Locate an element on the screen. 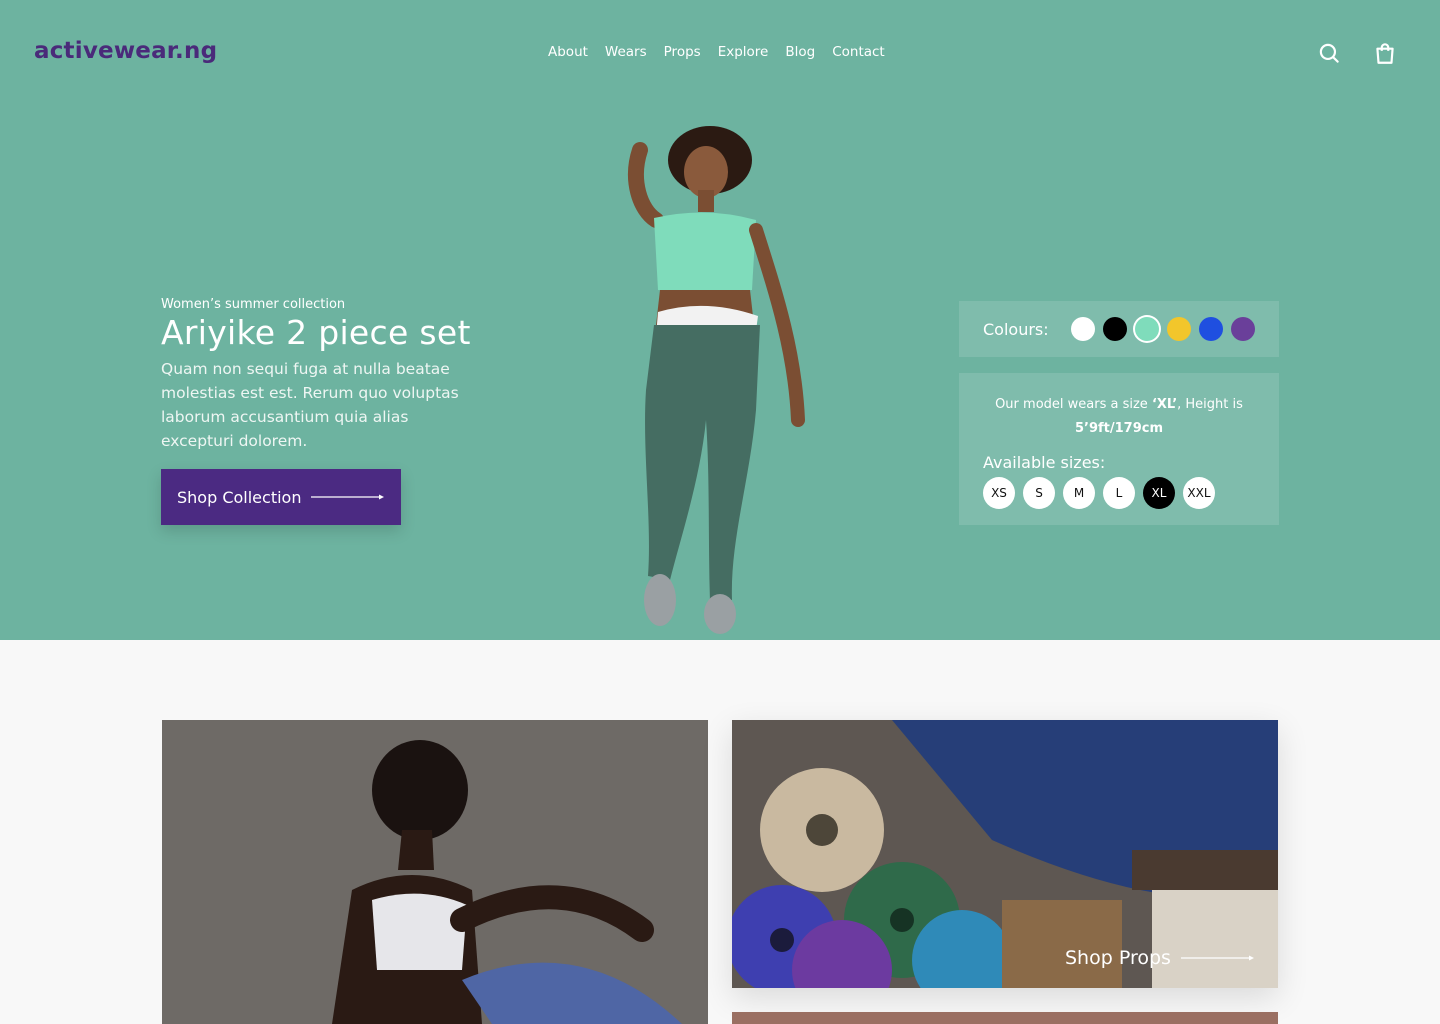  shop-props-label: Shop Props is located at coordinates (1118, 958).